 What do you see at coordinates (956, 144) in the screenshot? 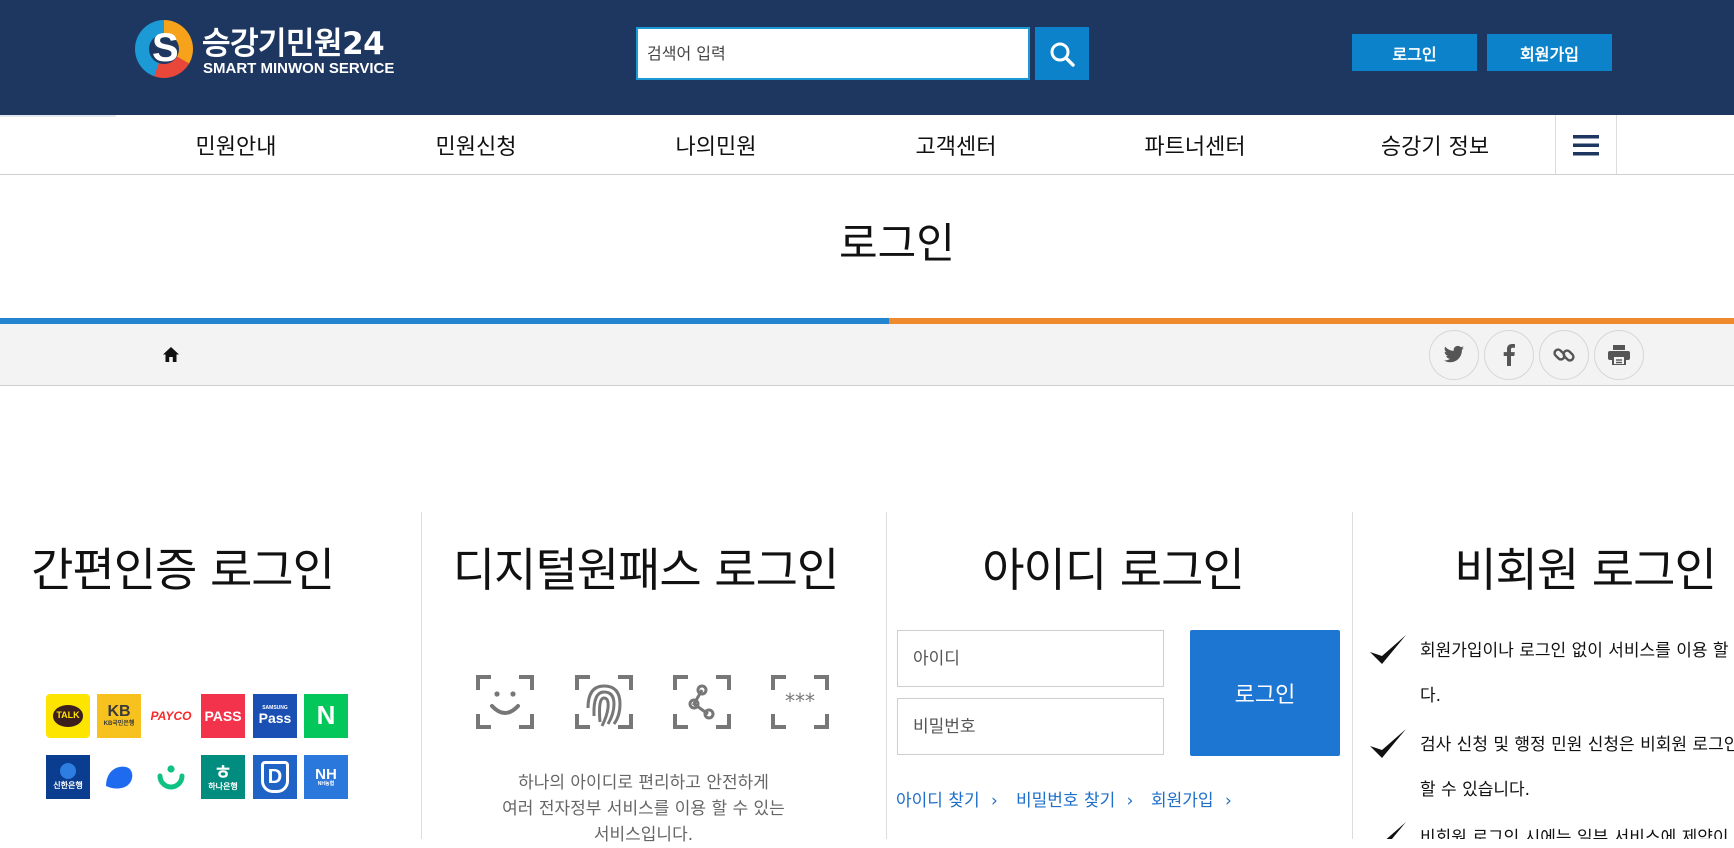
I see `nav-item-customer-center: 고객센터` at bounding box center [956, 144].